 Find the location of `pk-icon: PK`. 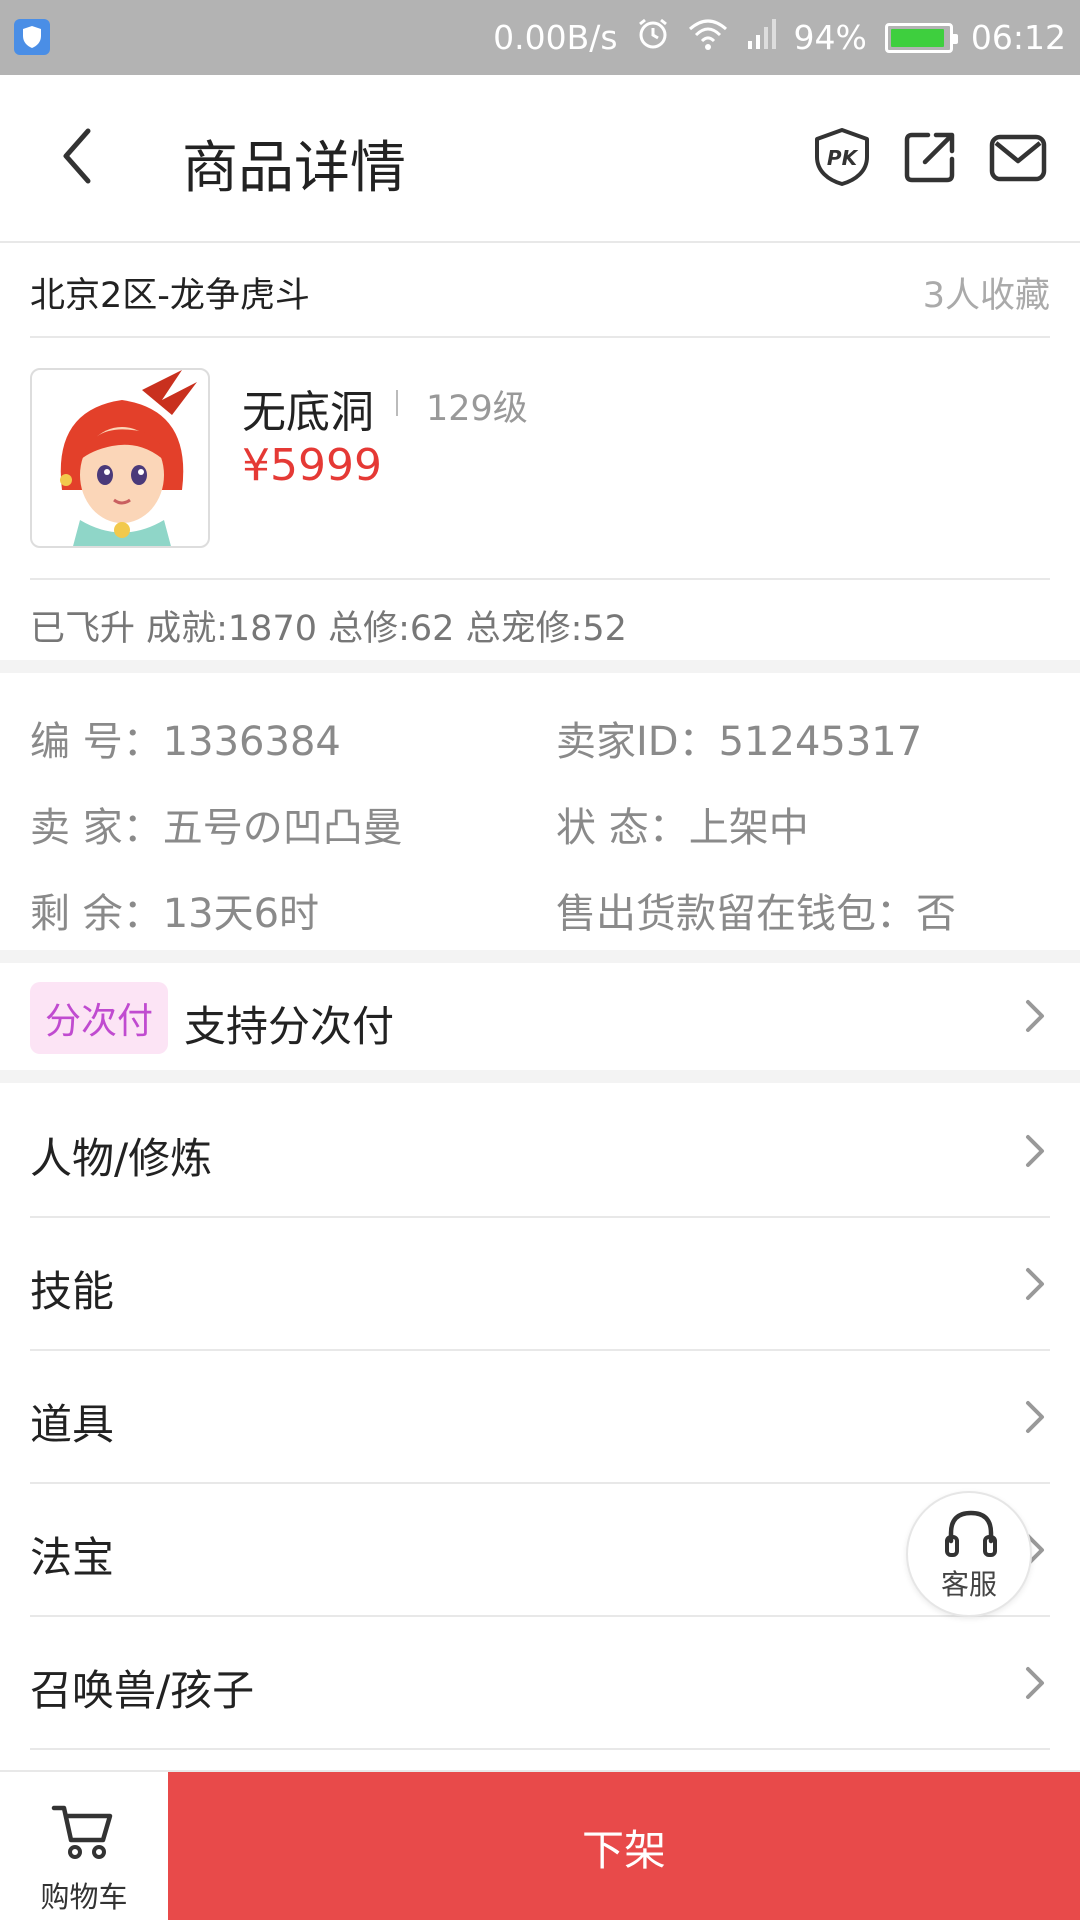

pk-icon: PK is located at coordinates (842, 157).